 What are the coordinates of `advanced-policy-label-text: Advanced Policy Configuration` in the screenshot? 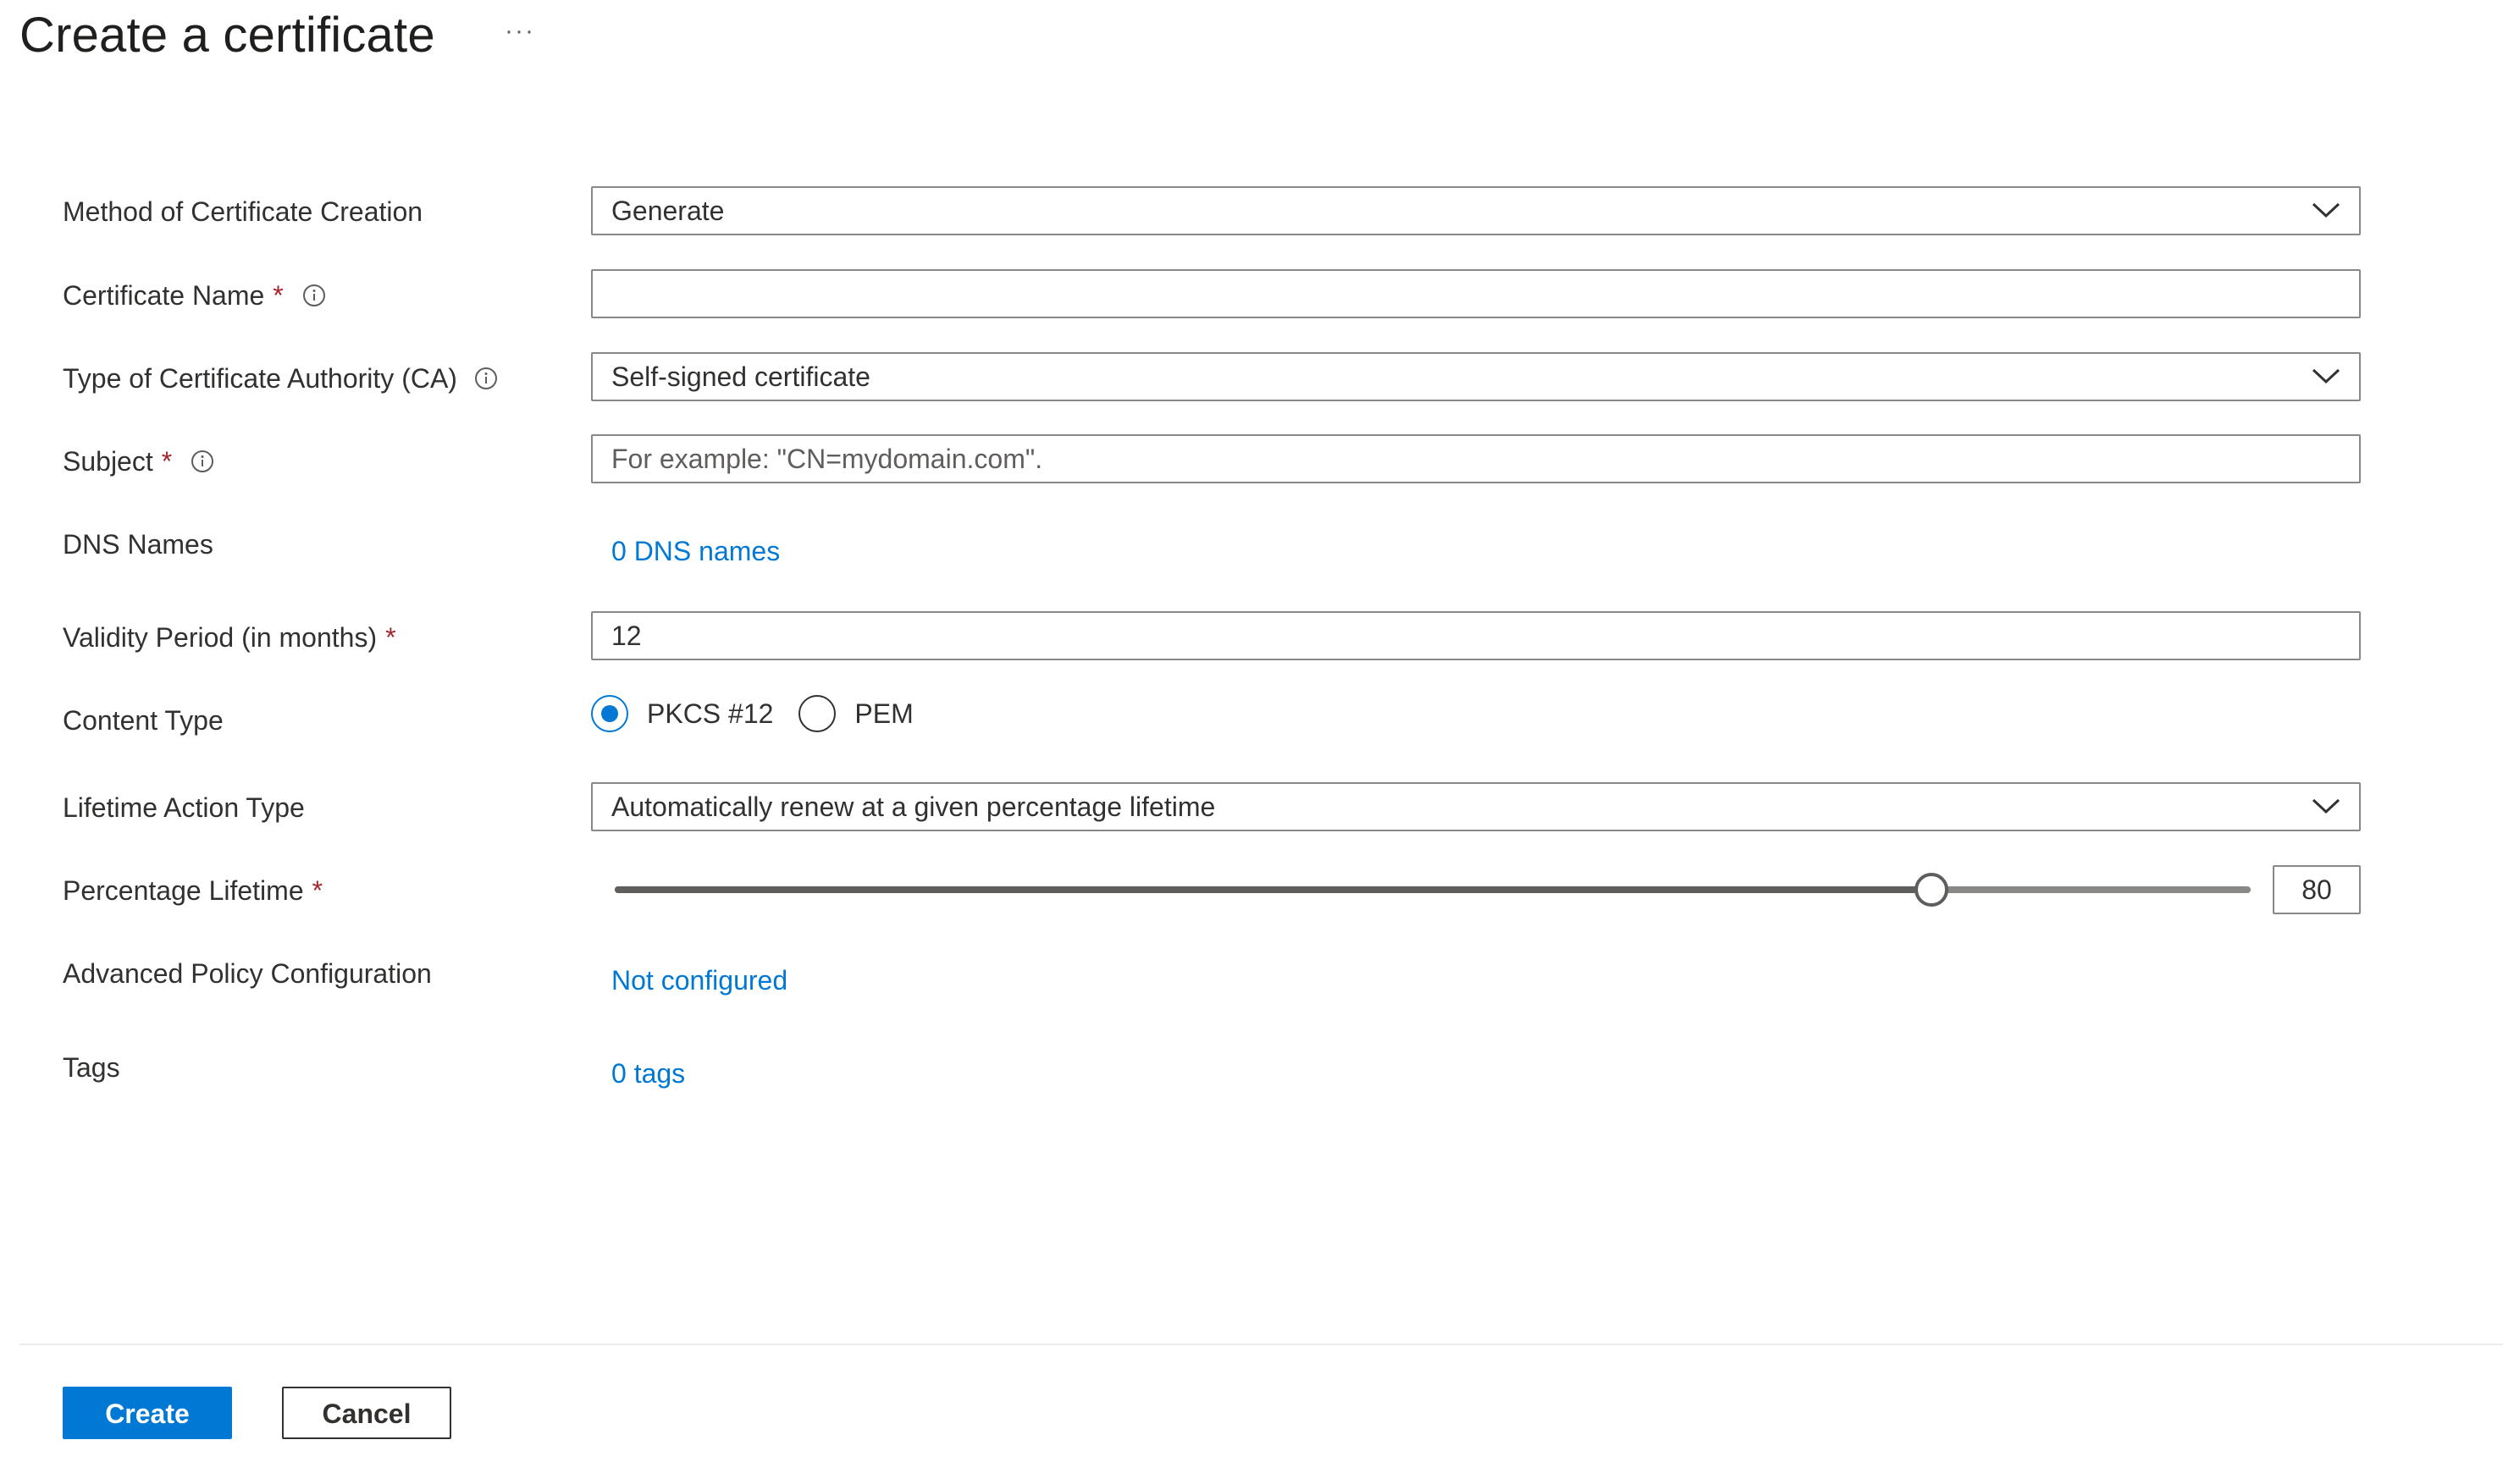 It's located at (248, 973).